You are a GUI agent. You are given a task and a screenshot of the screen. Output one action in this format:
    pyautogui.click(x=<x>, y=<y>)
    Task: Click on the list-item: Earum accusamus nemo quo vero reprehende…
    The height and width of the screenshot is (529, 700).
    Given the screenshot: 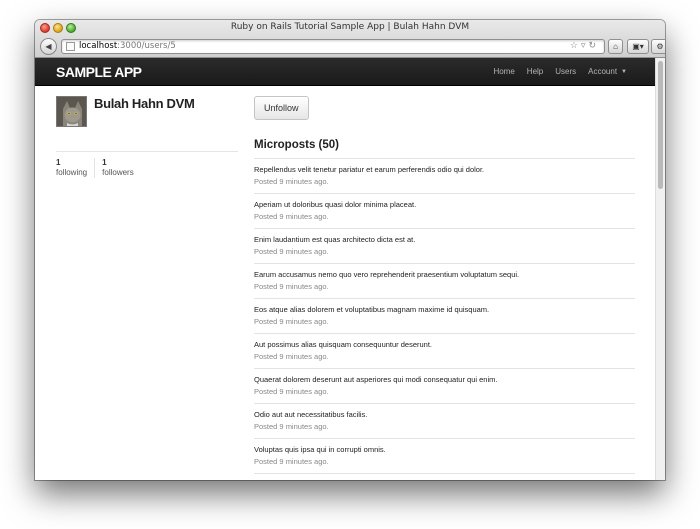 What is the action you would take?
    pyautogui.click(x=444, y=281)
    